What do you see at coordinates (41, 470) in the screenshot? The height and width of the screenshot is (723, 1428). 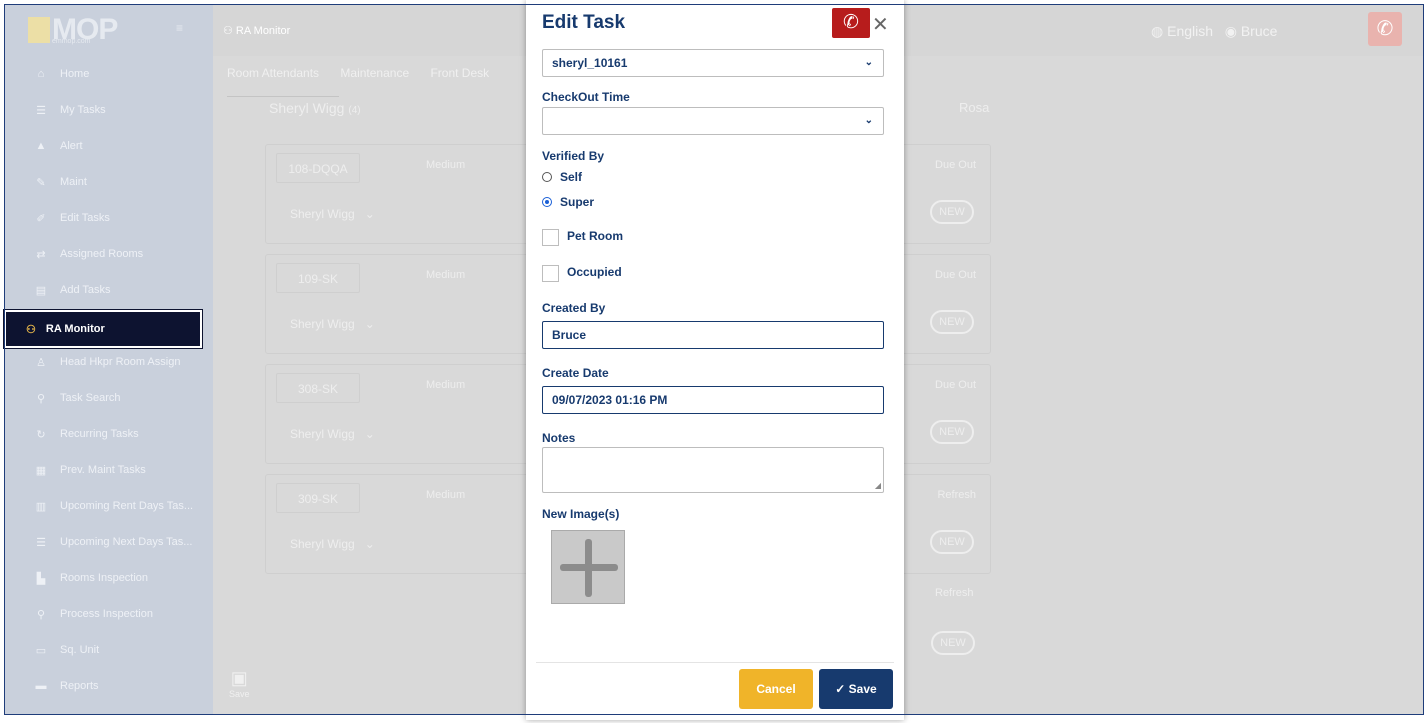 I see `calendar-icon: ▦` at bounding box center [41, 470].